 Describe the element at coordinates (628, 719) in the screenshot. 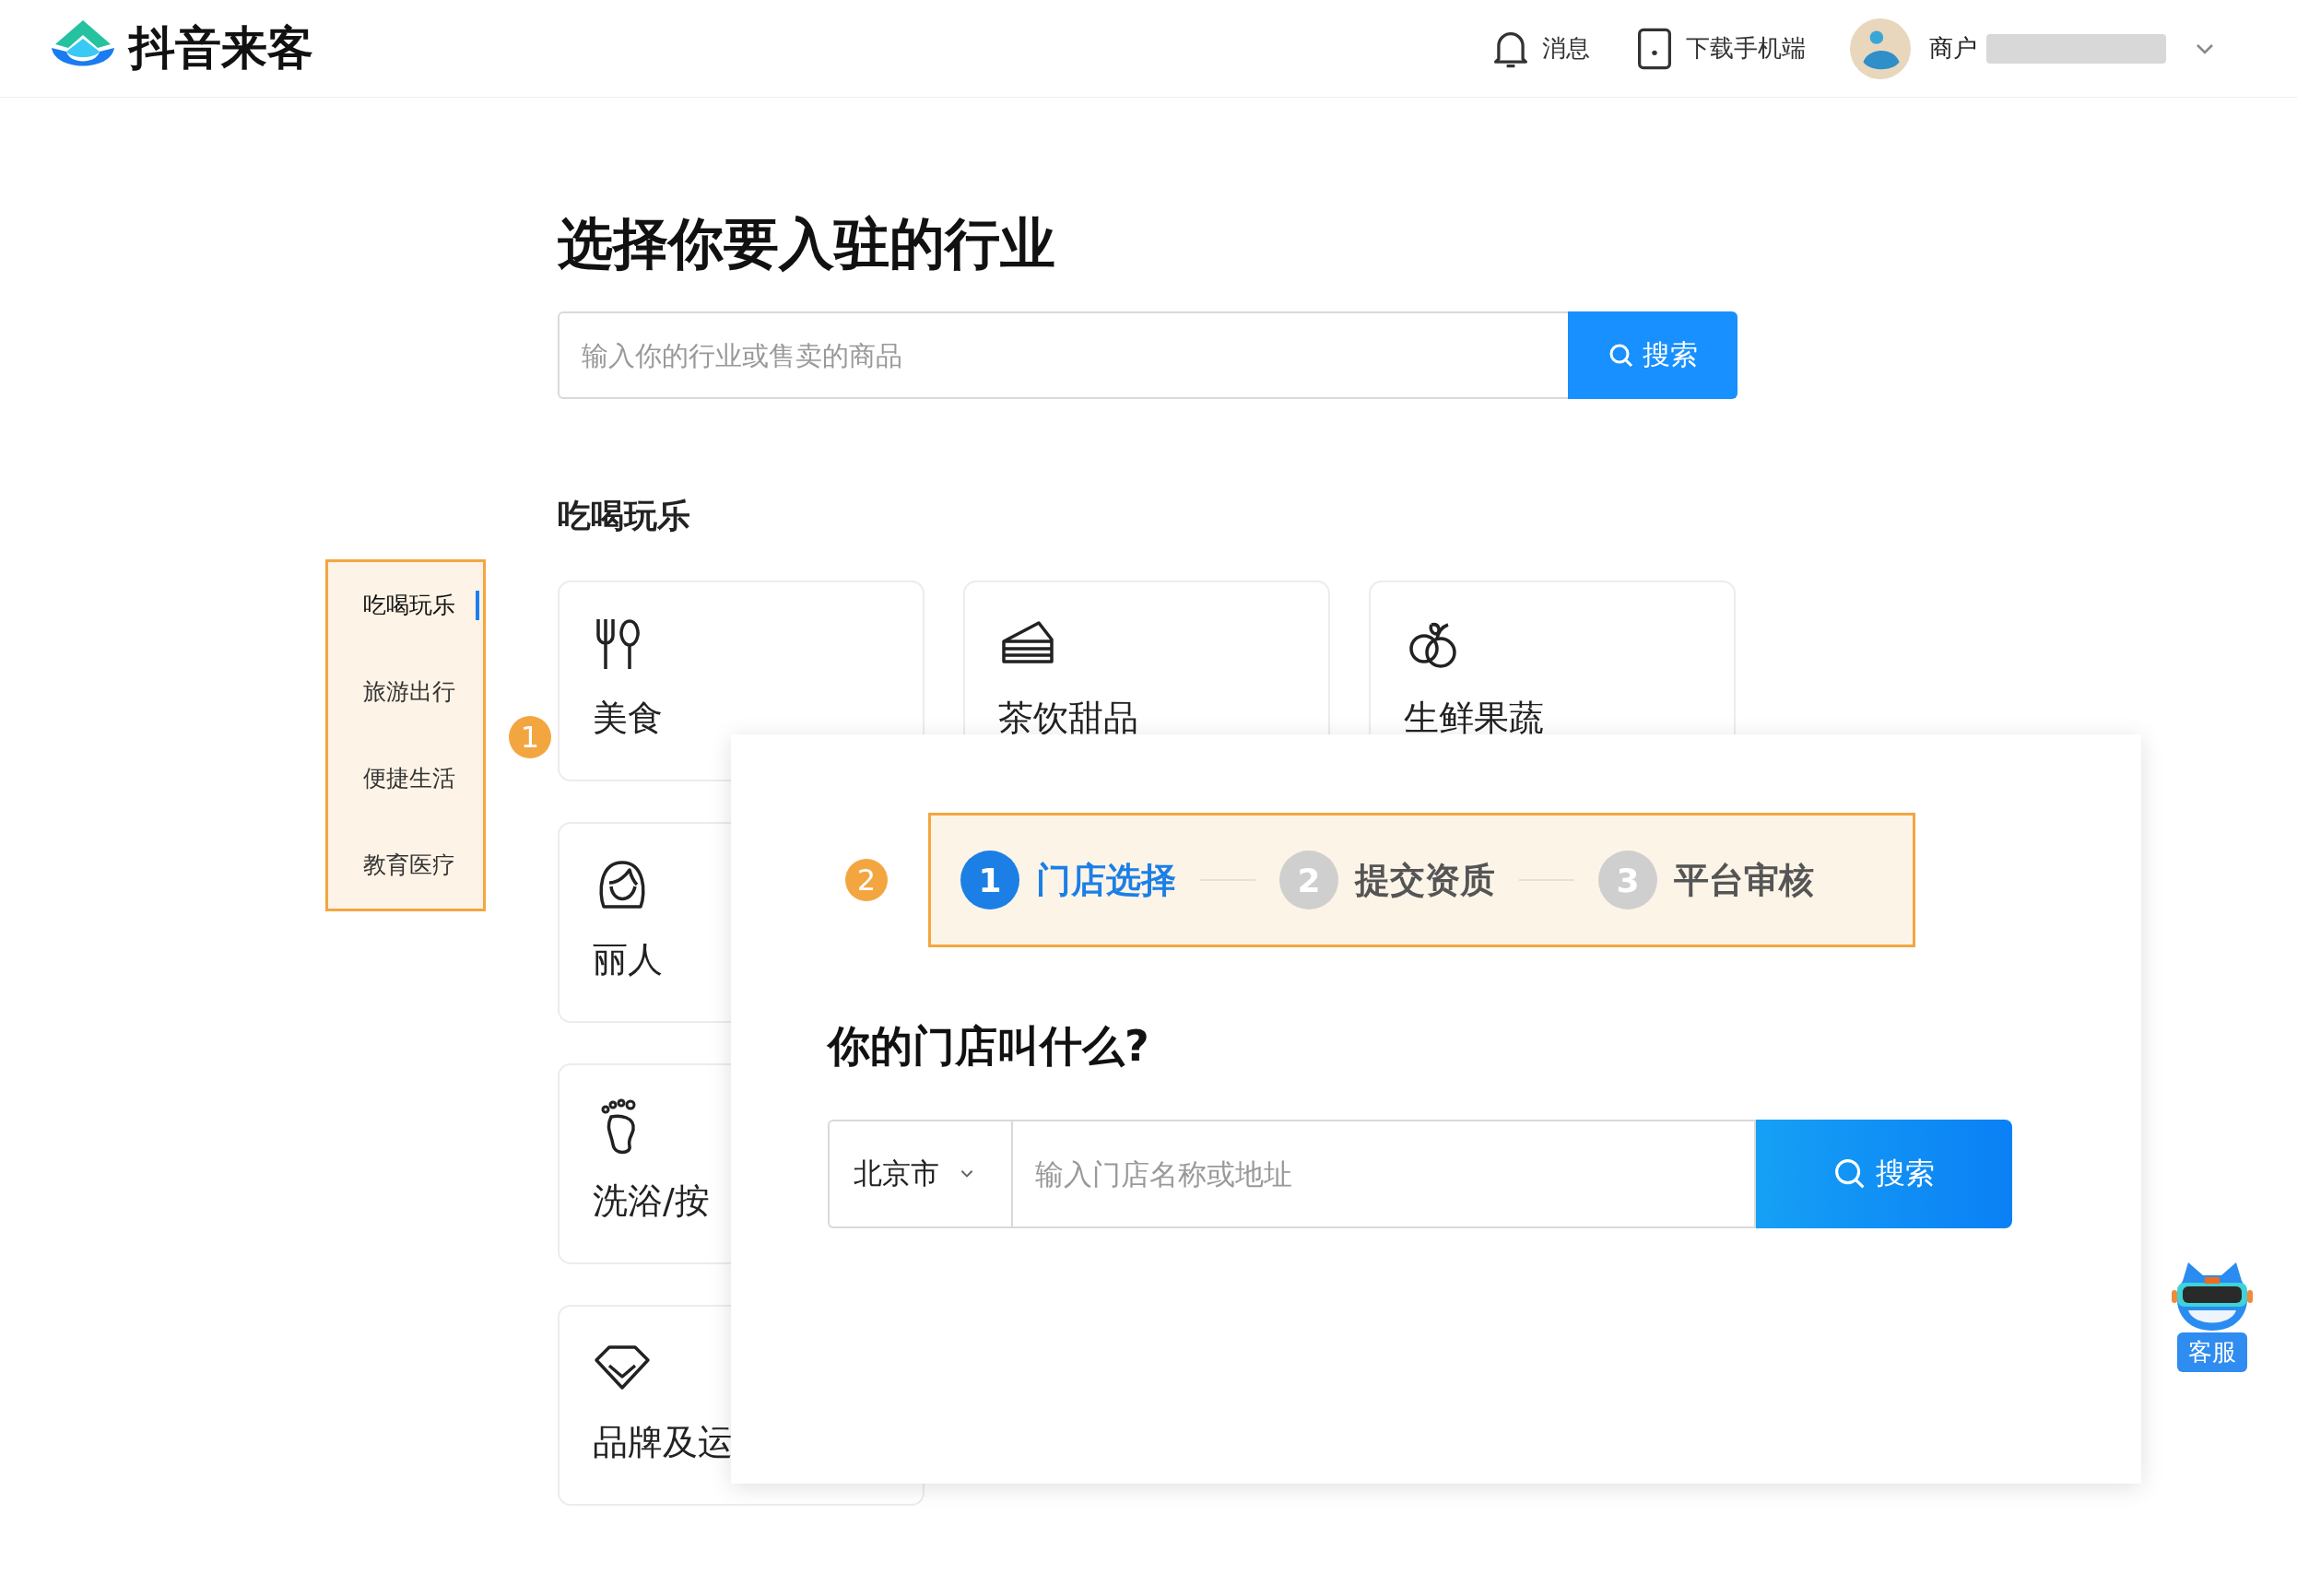

I see `category-label: 美食` at that location.